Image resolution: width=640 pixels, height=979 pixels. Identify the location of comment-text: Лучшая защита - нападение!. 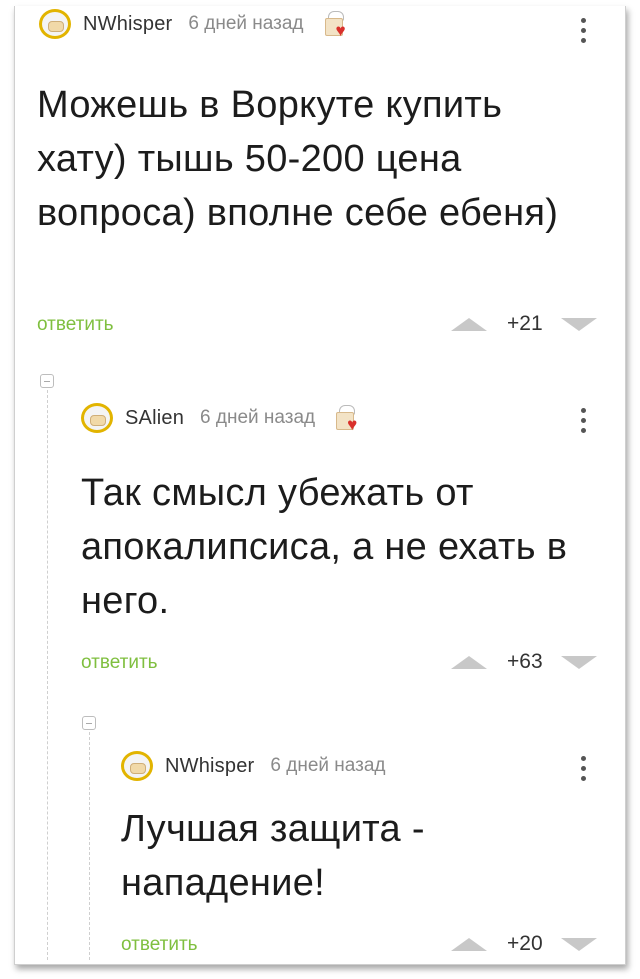
(273, 856).